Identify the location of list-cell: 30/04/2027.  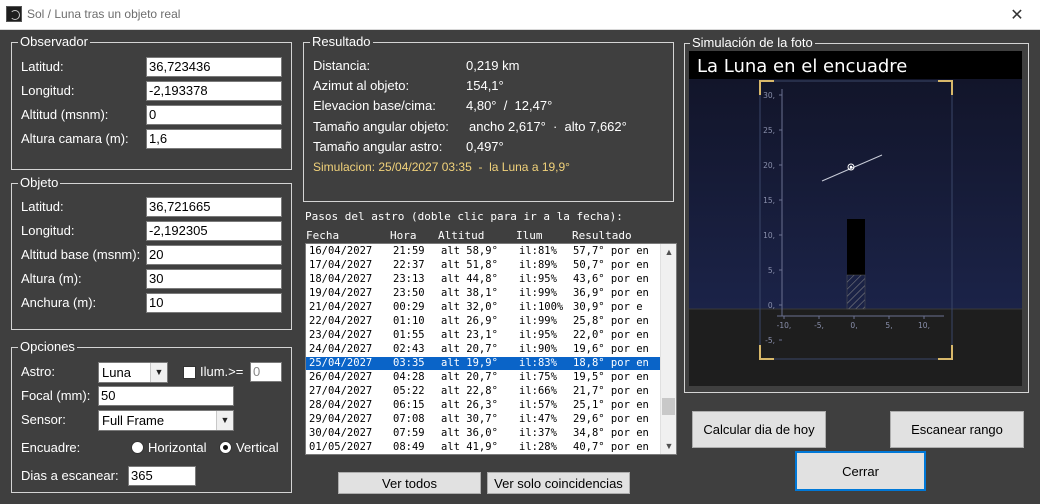
(341, 433).